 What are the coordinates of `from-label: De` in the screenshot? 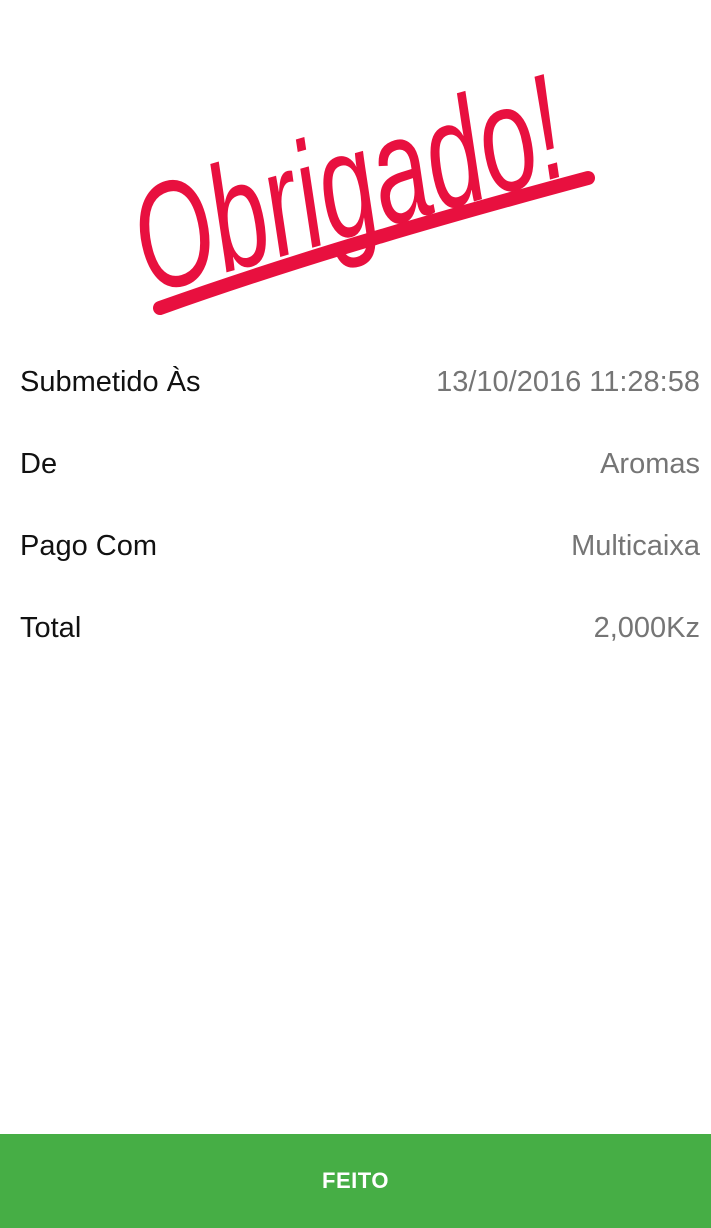 It's located at (39, 463).